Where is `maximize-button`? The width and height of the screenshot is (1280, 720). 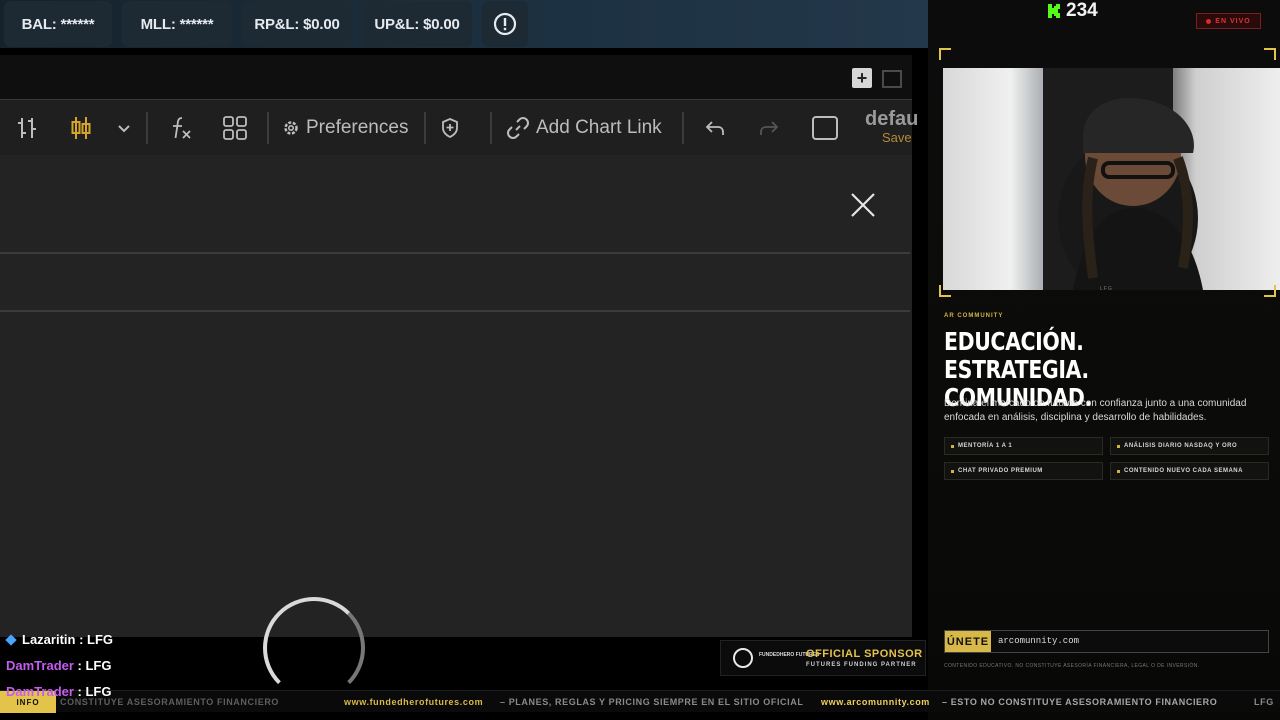 maximize-button is located at coordinates (892, 79).